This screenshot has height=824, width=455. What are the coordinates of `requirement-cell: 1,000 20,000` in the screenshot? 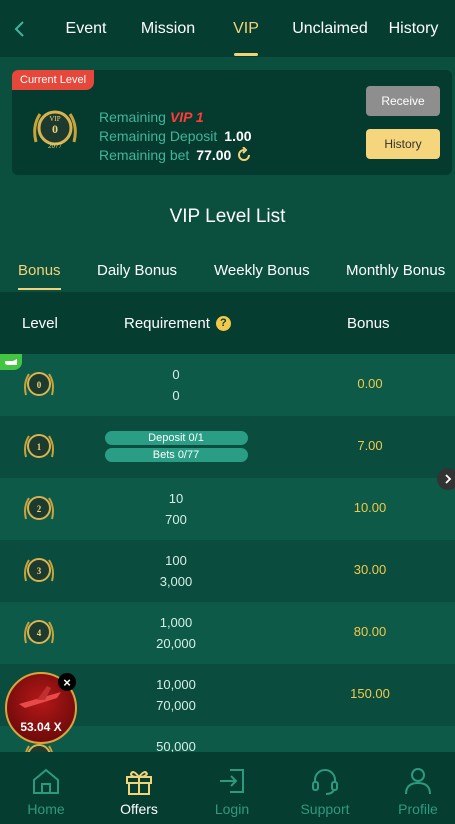 It's located at (176, 633).